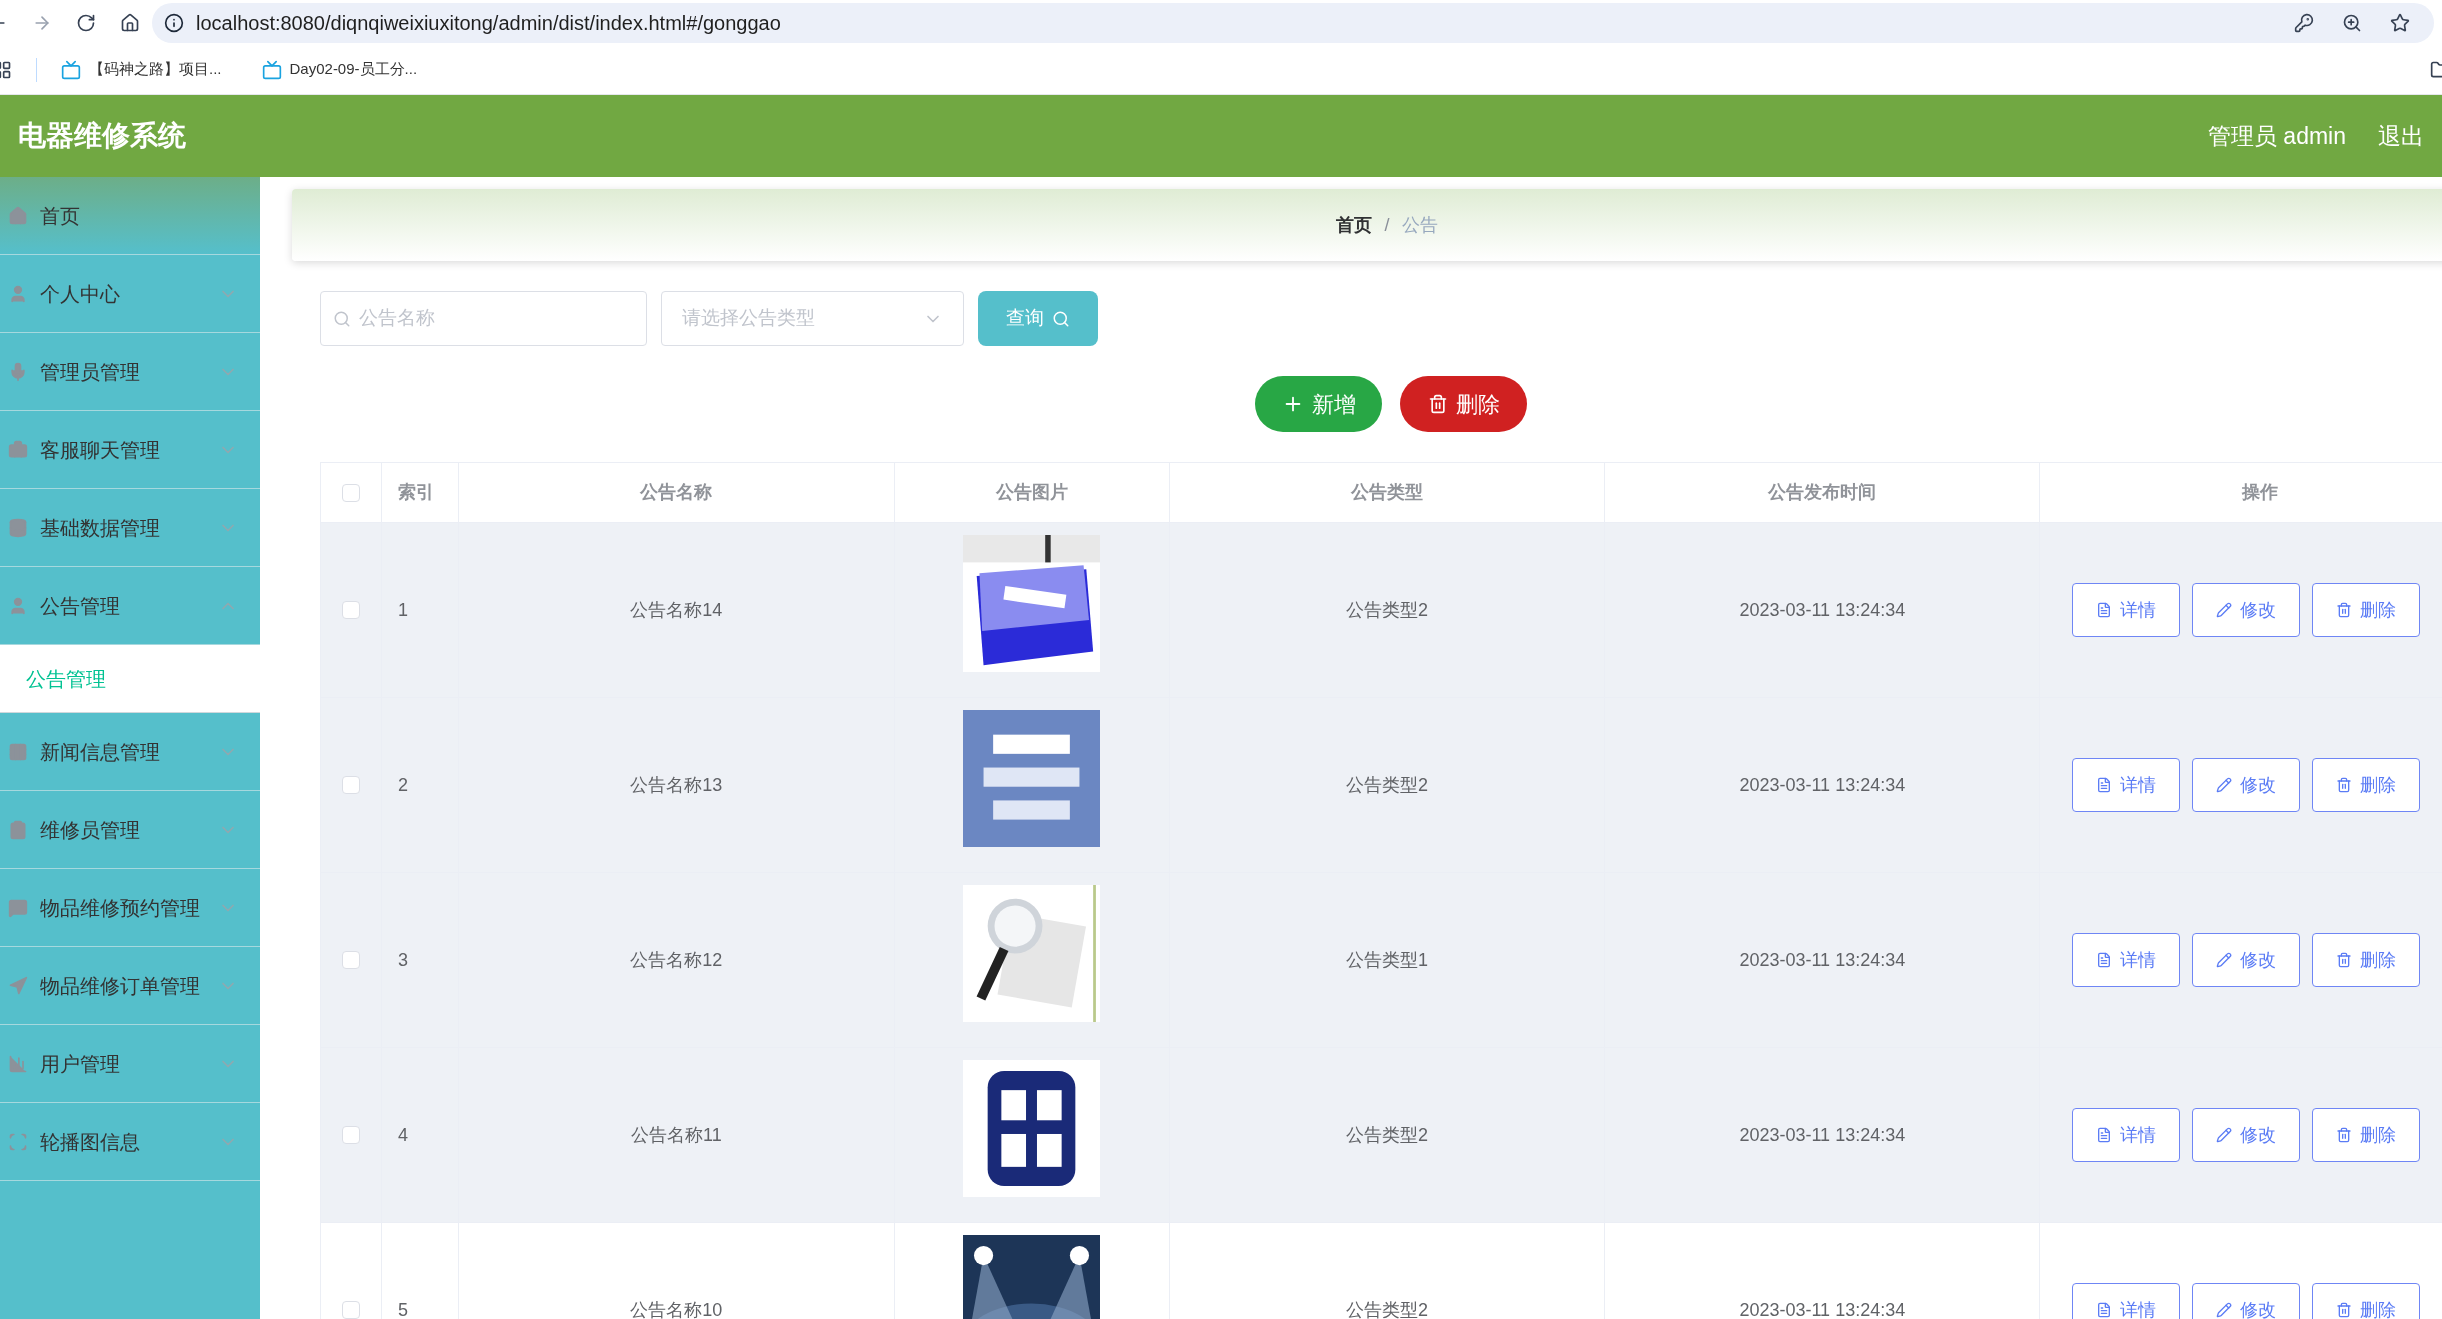 The image size is (2442, 1319). I want to click on column-header: 公告类型, so click(1387, 492).